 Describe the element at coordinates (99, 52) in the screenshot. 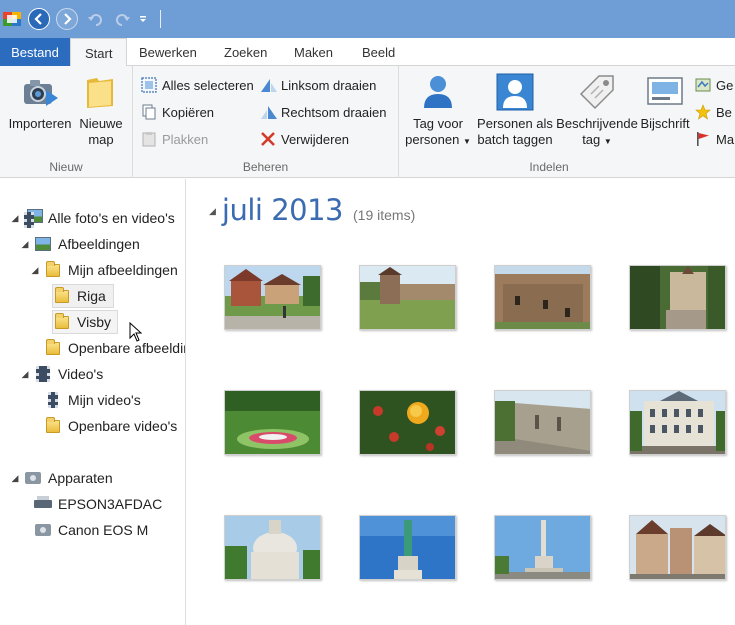

I see `tab-start: Start` at that location.